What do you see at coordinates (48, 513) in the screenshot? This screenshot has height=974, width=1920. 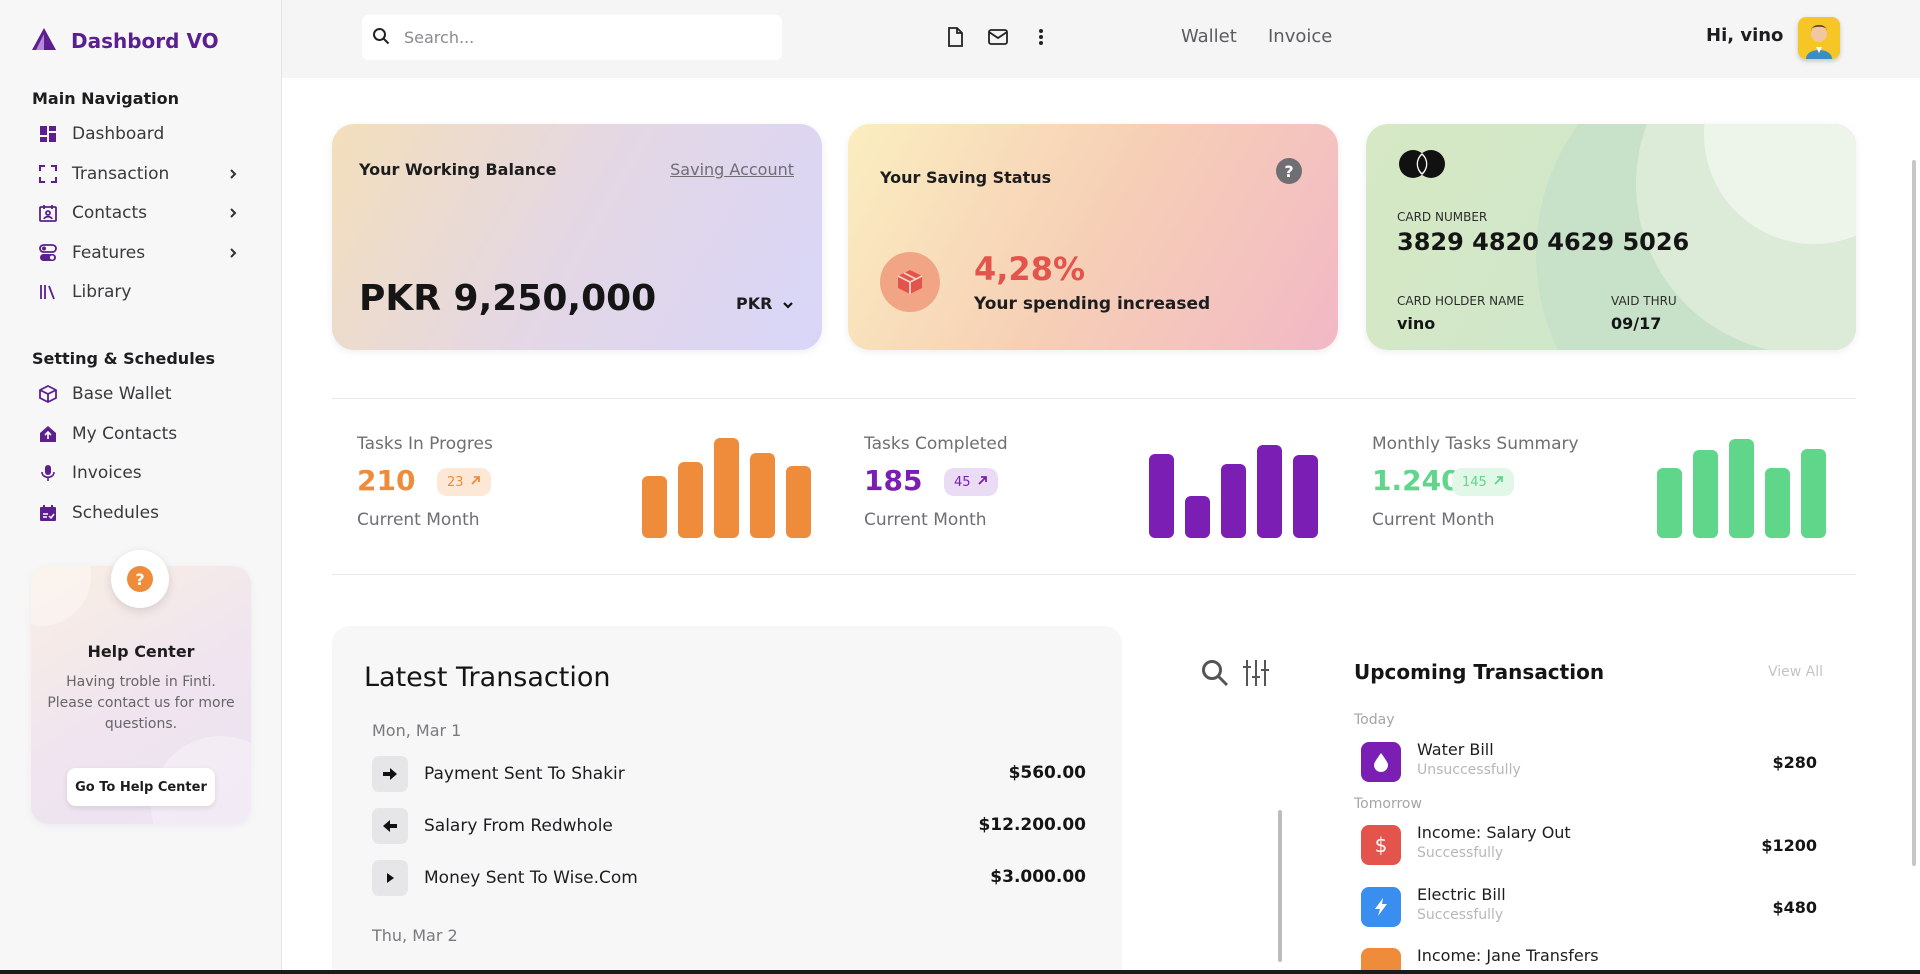 I see `calendar-icon` at bounding box center [48, 513].